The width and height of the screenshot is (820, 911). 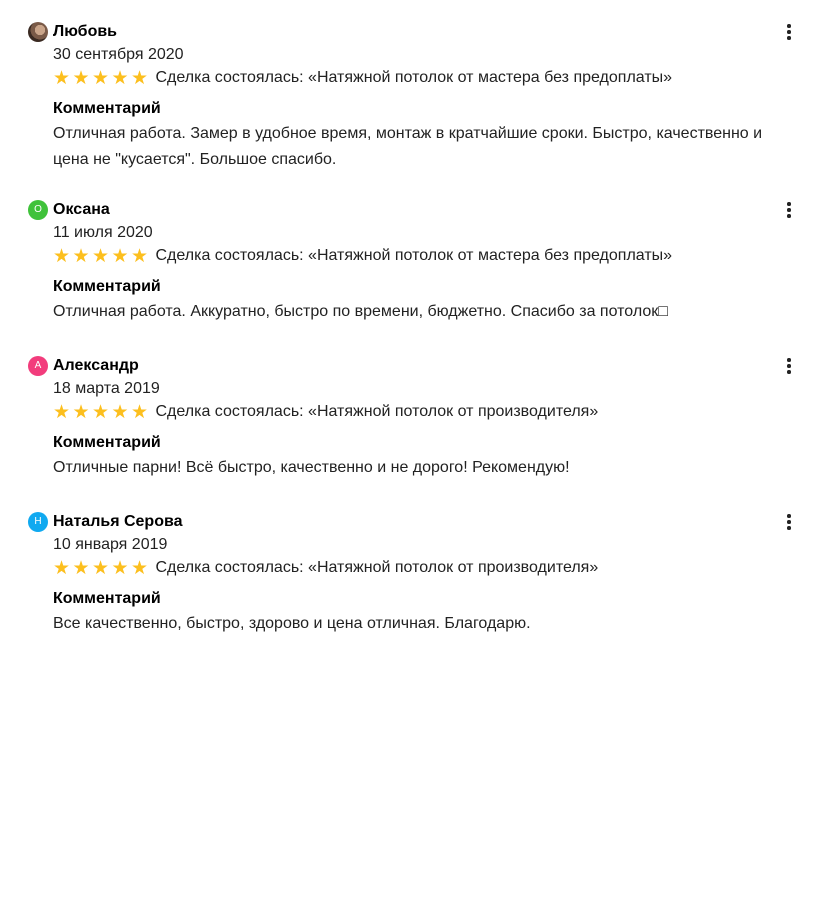 What do you see at coordinates (96, 366) in the screenshot?
I see `author-name: Александр` at bounding box center [96, 366].